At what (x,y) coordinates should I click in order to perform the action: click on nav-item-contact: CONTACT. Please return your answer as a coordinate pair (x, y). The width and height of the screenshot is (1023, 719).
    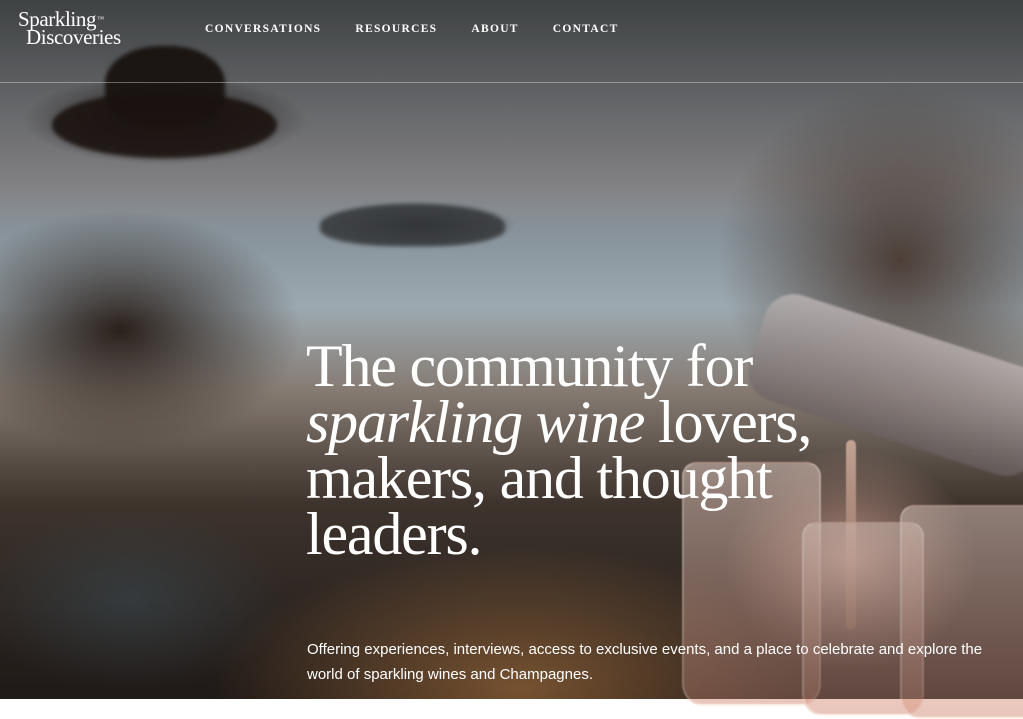
    Looking at the image, I should click on (586, 29).